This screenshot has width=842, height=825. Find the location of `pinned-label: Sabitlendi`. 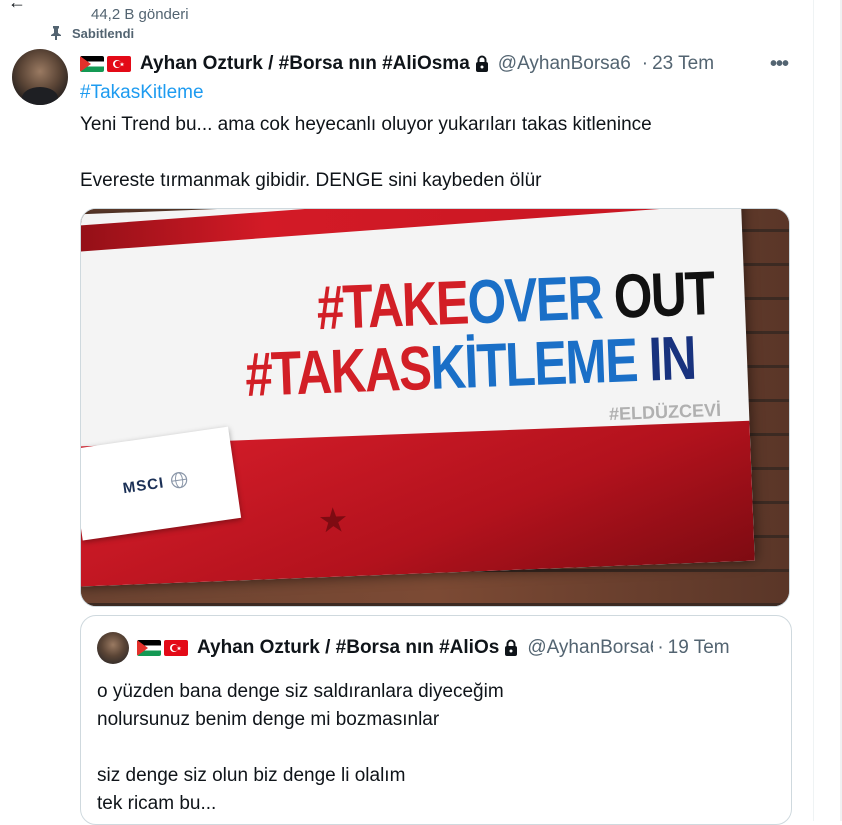

pinned-label: Sabitlendi is located at coordinates (103, 33).